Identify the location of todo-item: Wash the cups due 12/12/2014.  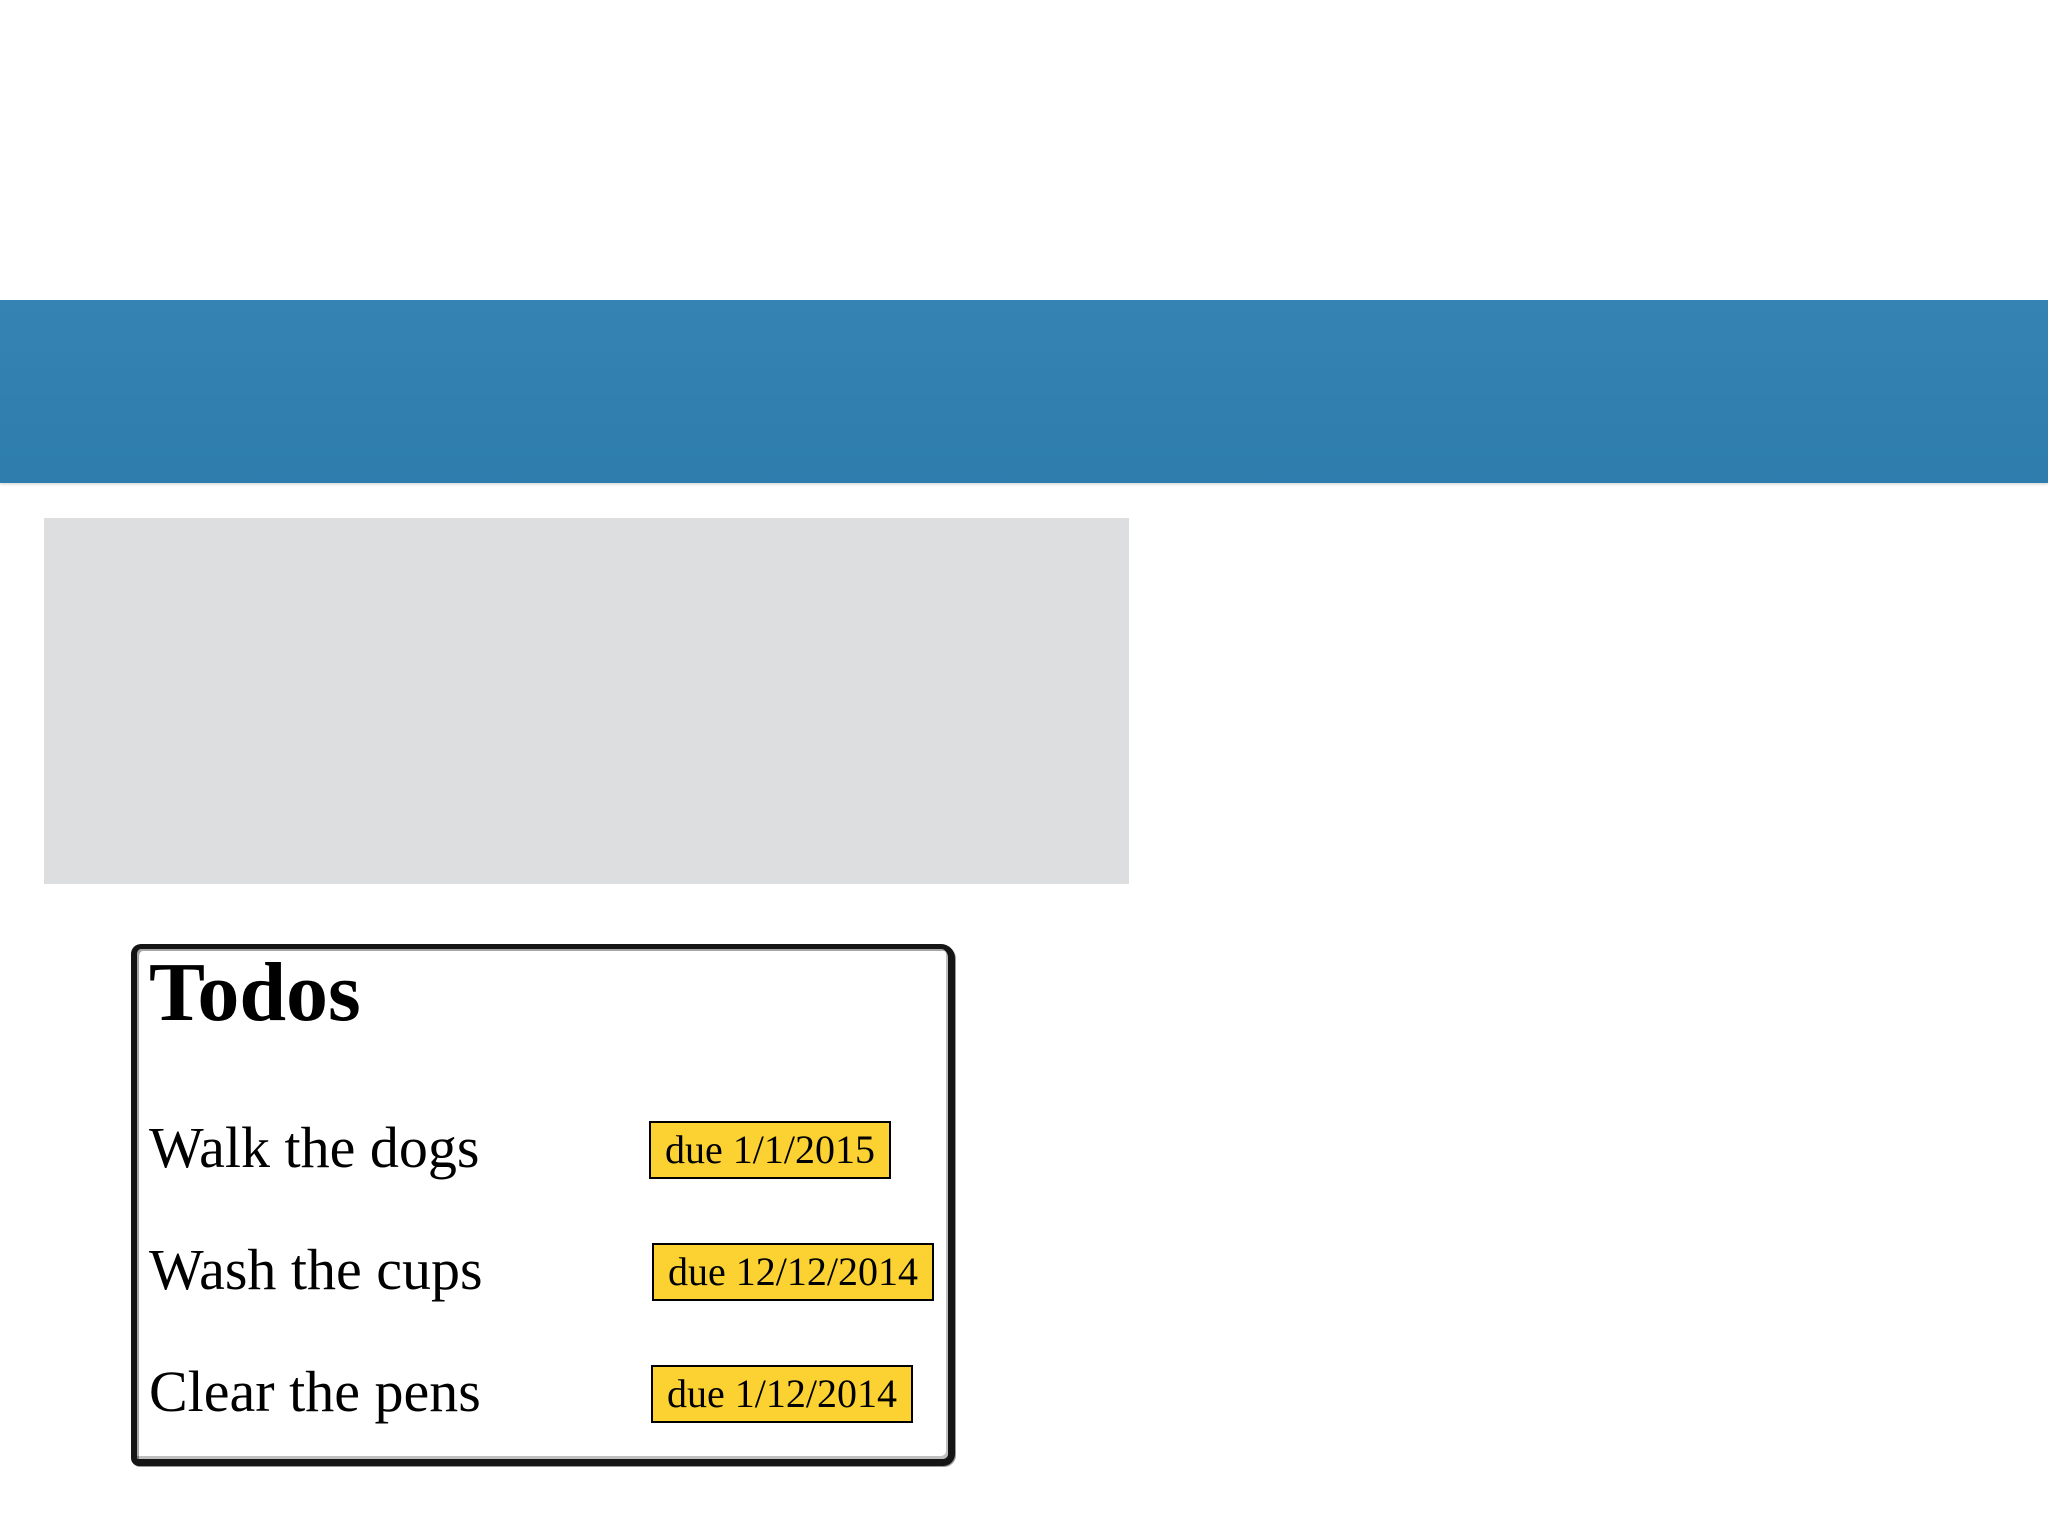
(544, 1270).